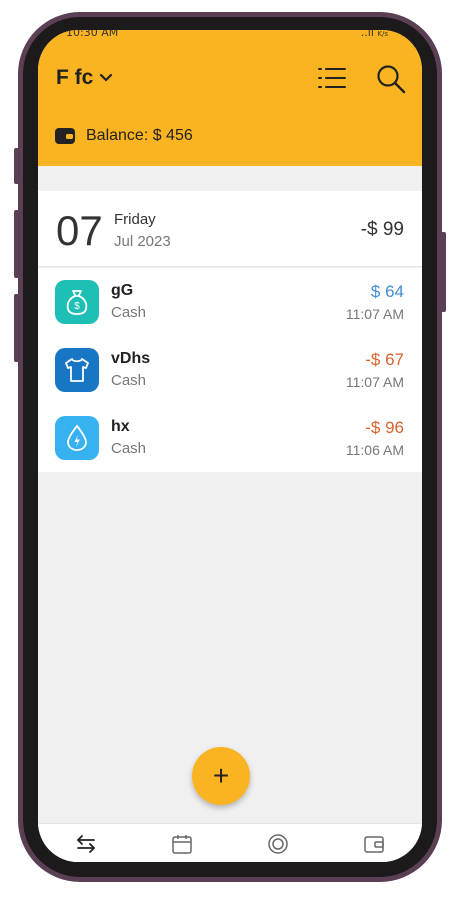  I want to click on transaction-row: vDhs Cash -$ 67 11:07 AM, so click(230, 370).